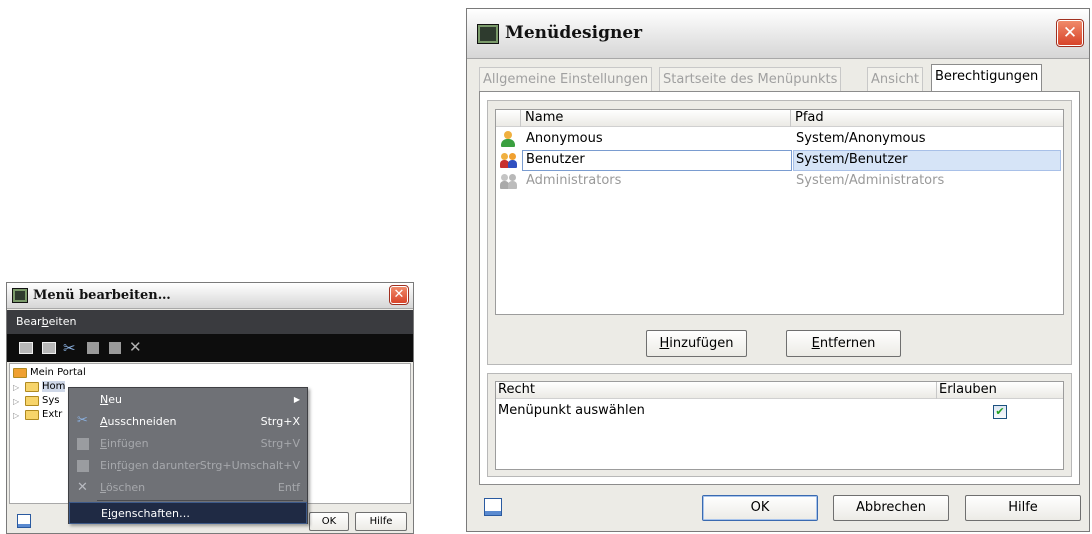 This screenshot has width=1092, height=534. Describe the element at coordinates (26, 348) in the screenshot. I see `add-item-icon` at that location.